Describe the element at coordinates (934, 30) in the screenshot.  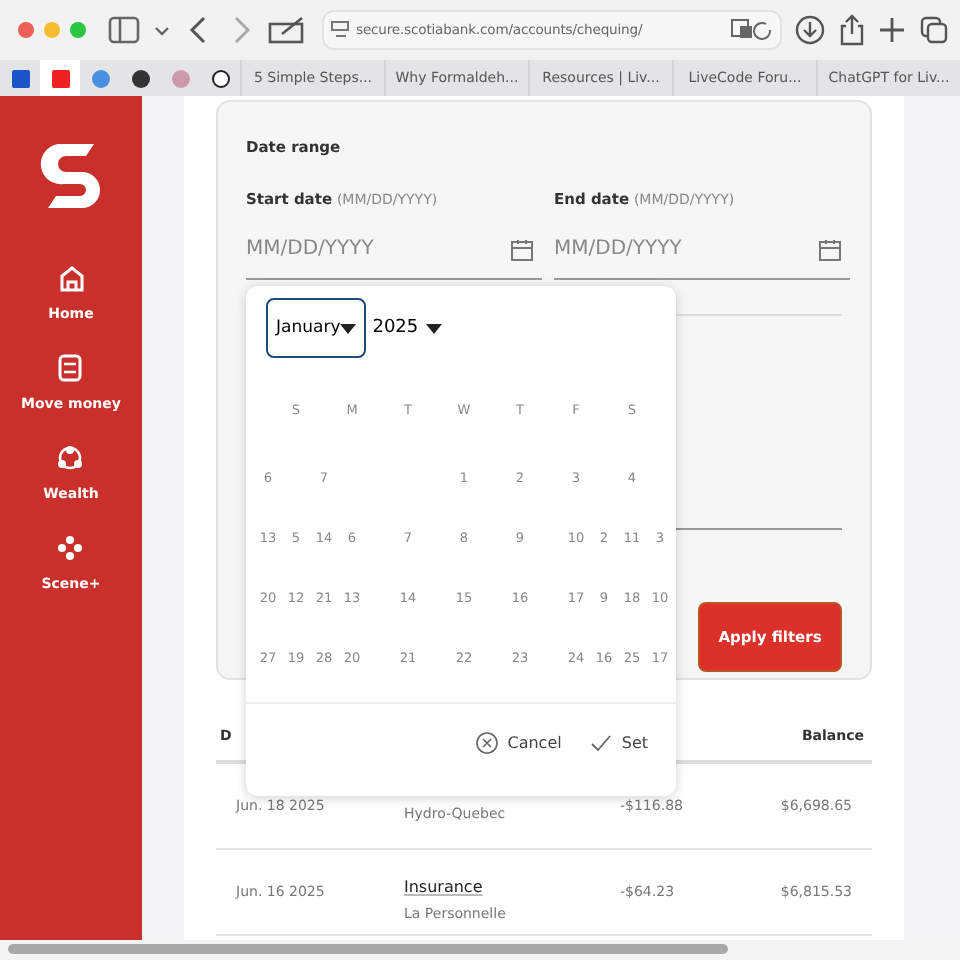
I see `tabs-overview-icon` at that location.